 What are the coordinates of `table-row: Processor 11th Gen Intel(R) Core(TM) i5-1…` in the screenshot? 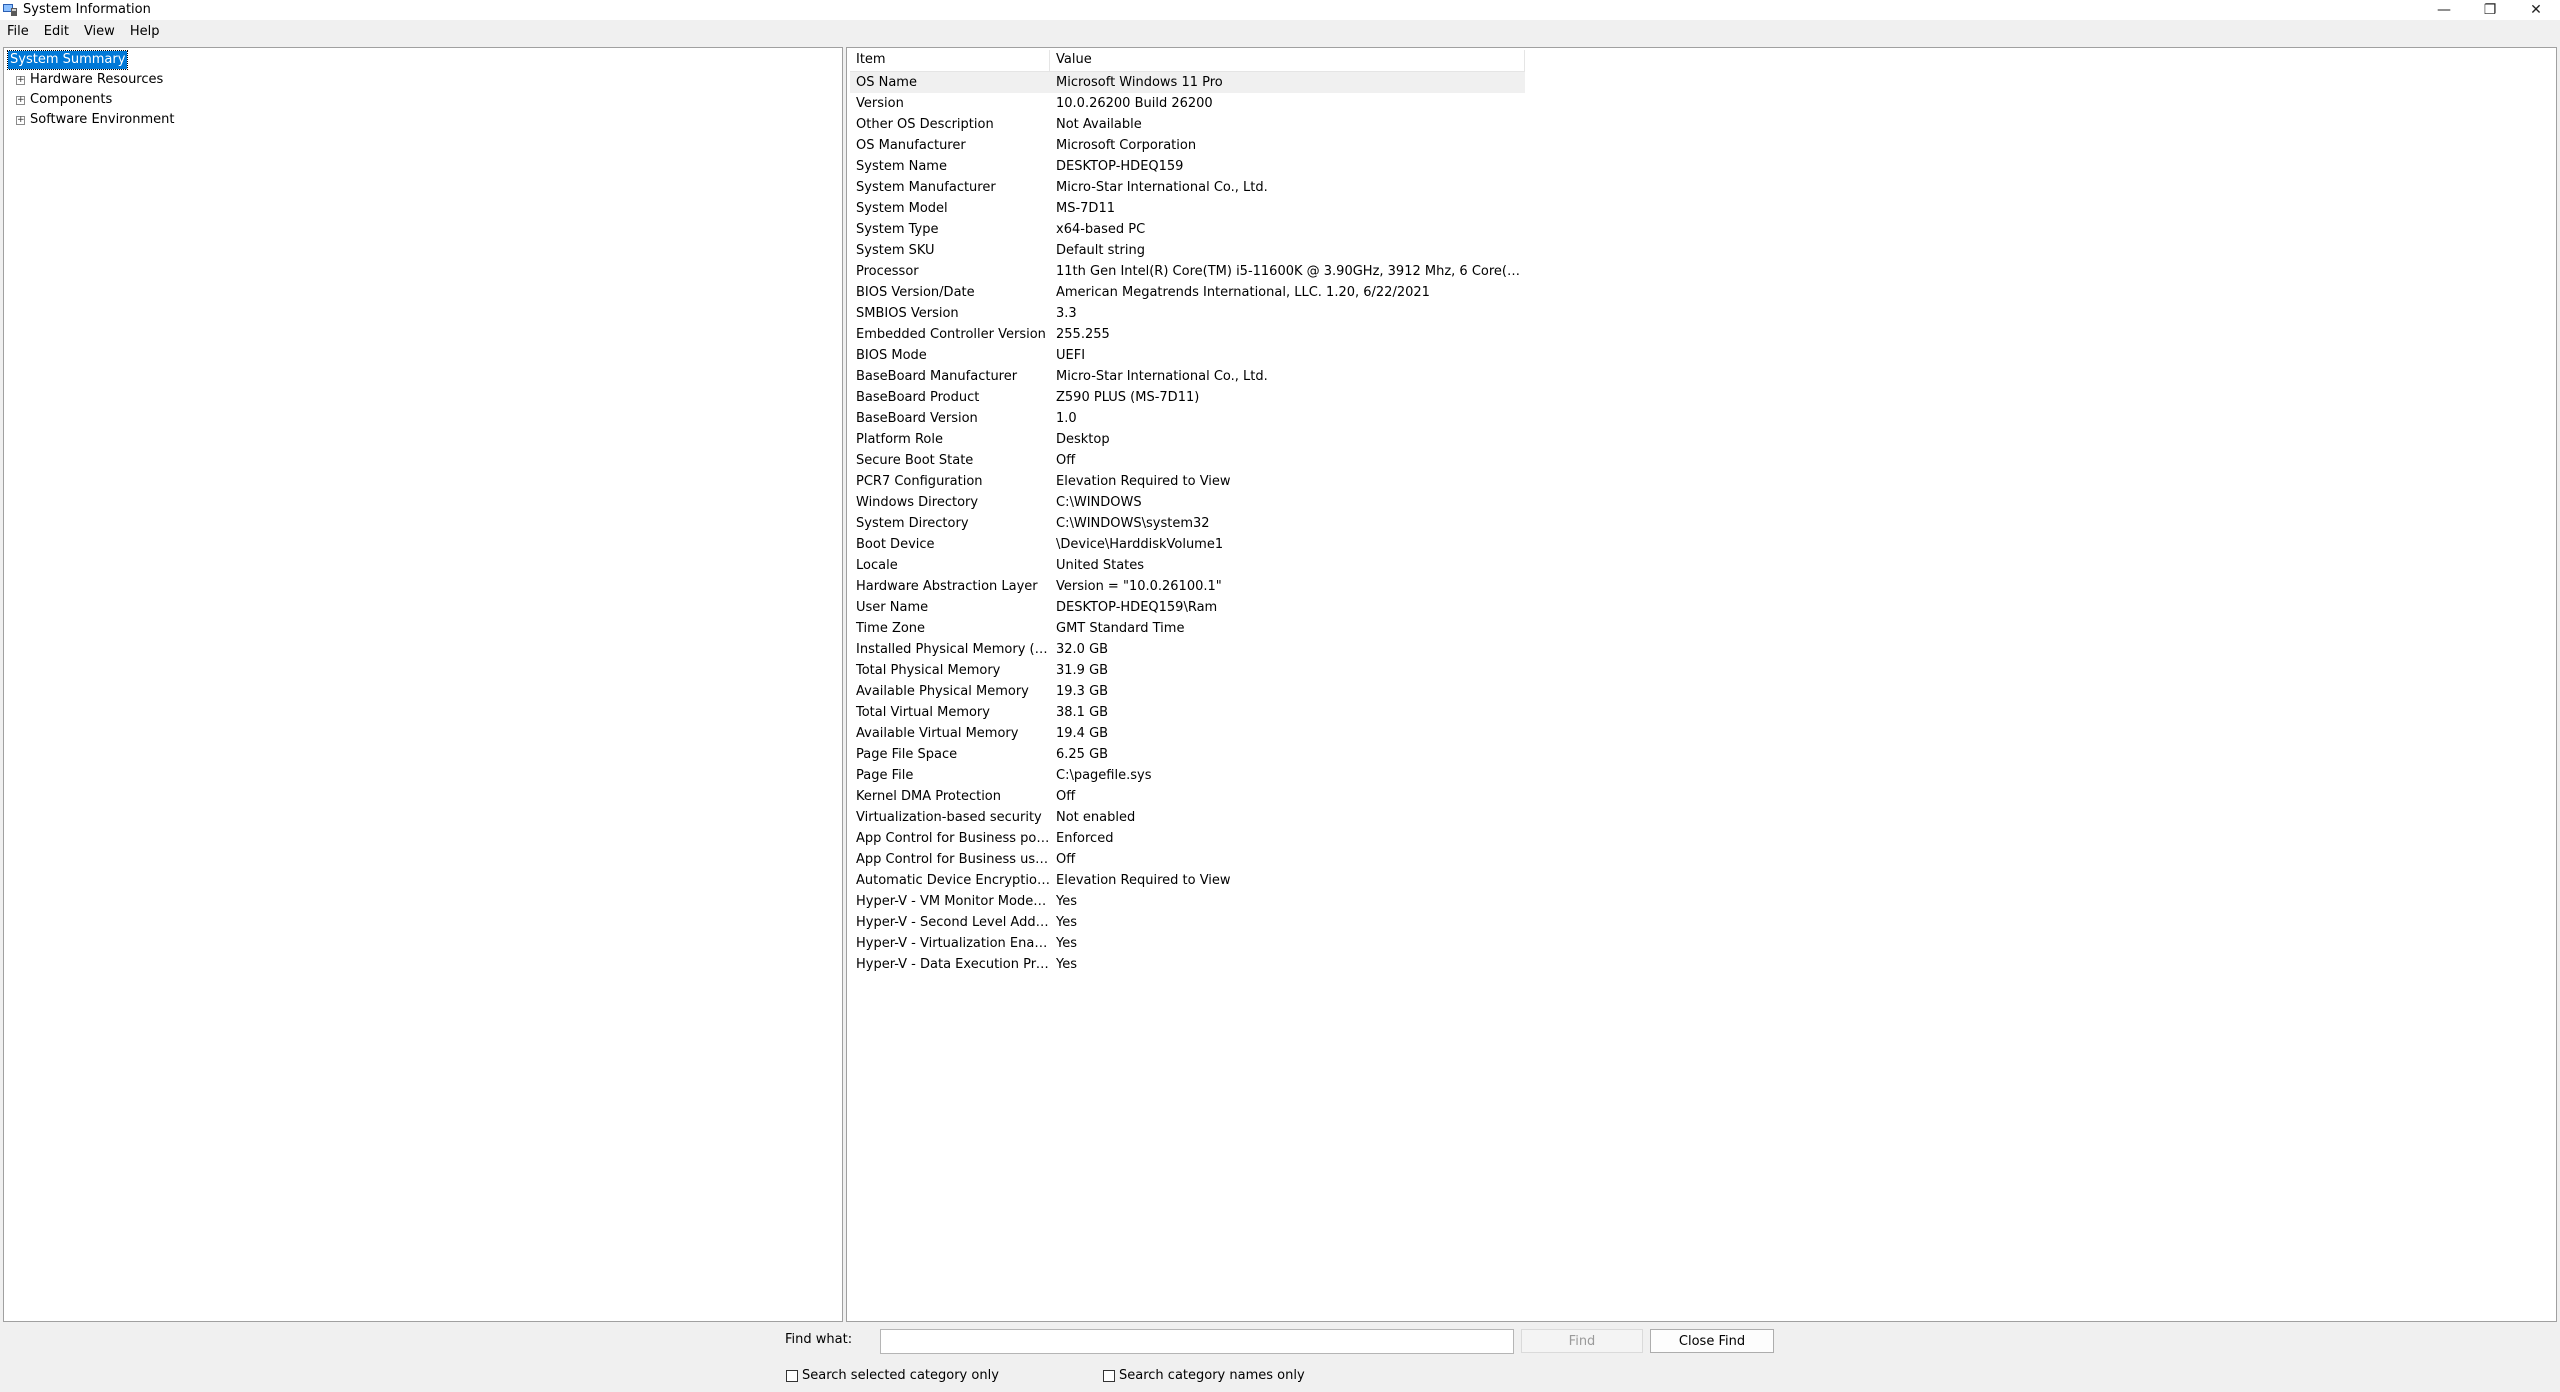 It's located at (1187, 271).